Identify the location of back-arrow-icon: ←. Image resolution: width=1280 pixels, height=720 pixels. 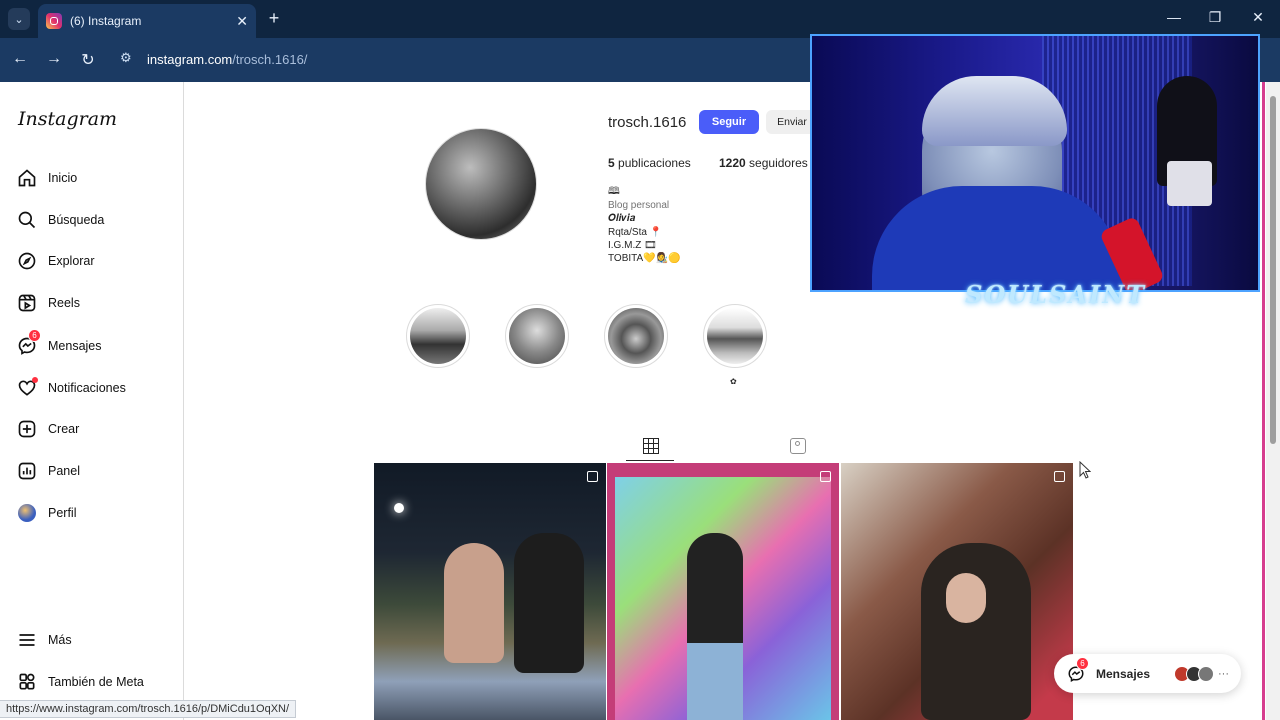
(20, 59).